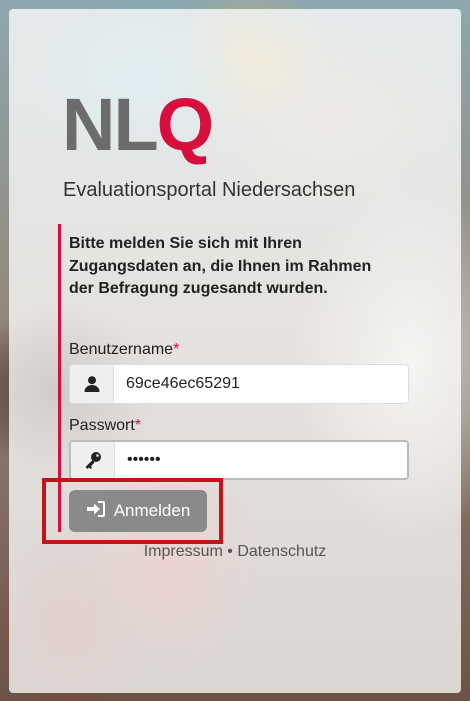 The height and width of the screenshot is (701, 470). I want to click on impressum-link: Impressum, so click(183, 551).